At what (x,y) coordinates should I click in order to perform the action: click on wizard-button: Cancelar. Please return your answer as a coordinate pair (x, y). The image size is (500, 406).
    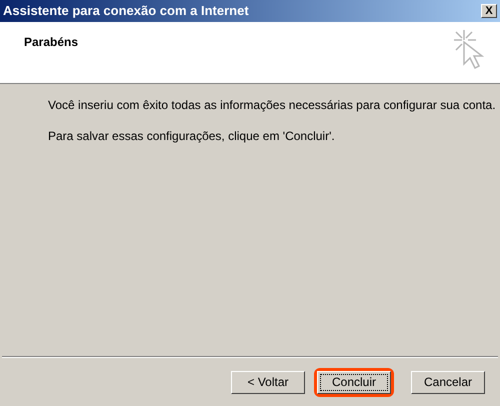
    Looking at the image, I should click on (448, 382).